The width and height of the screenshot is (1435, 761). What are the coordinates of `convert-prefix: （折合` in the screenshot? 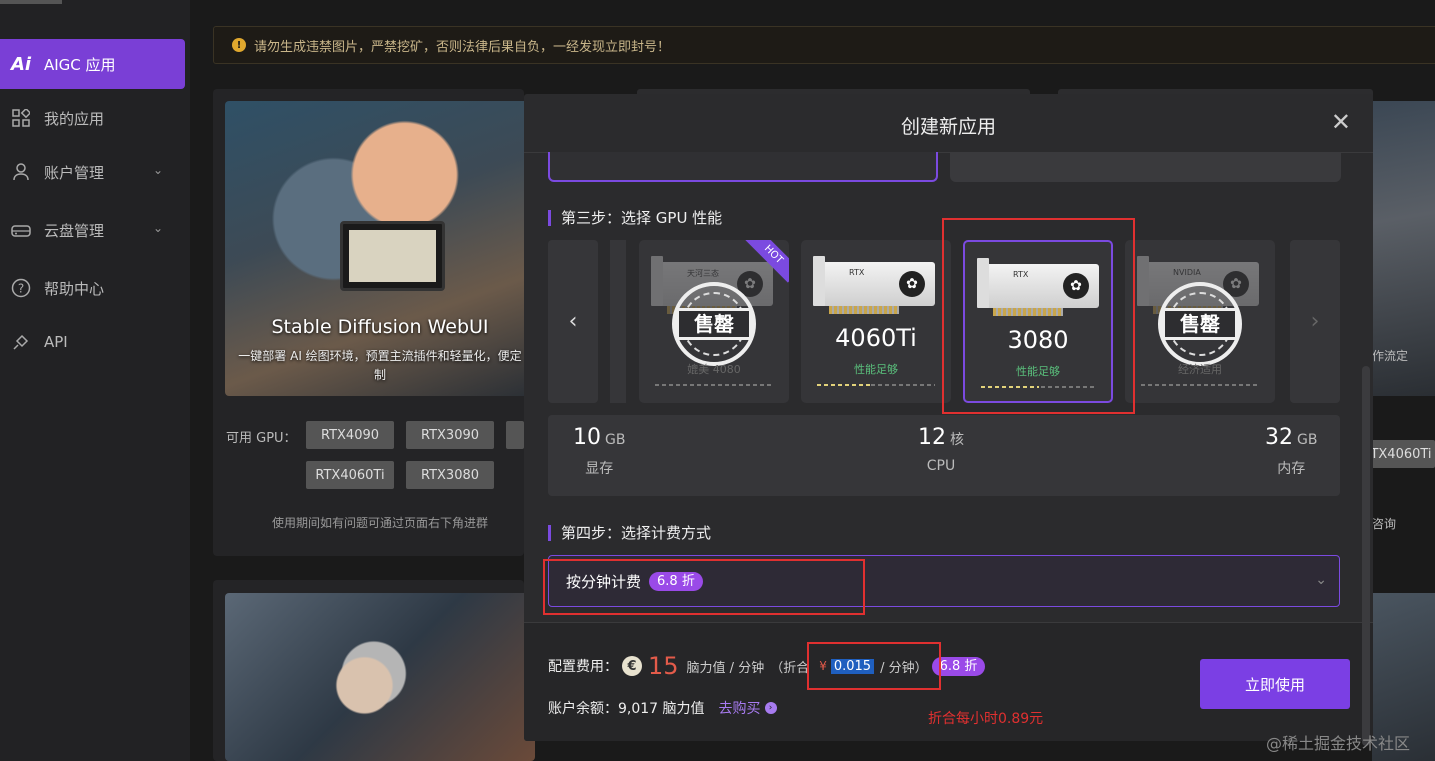 It's located at (790, 668).